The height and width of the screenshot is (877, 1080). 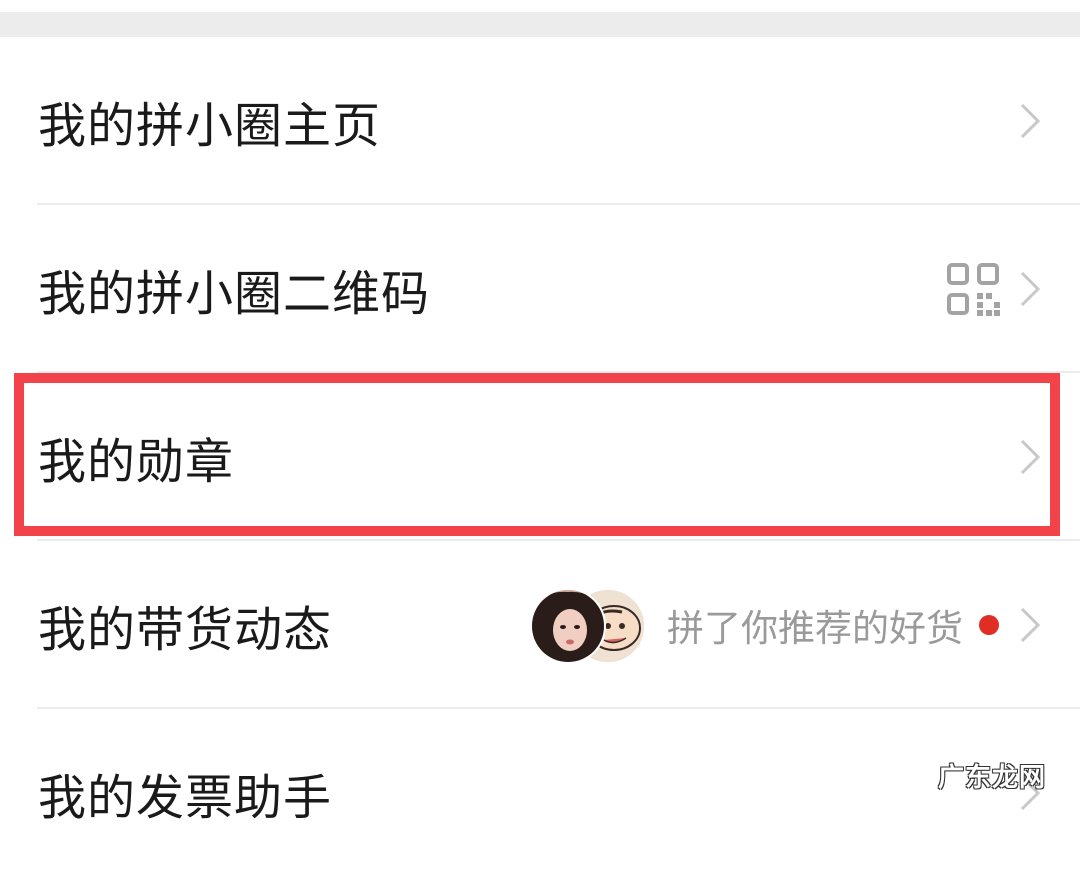 What do you see at coordinates (136, 457) in the screenshot?
I see `menu-item-label: 我的勋章` at bounding box center [136, 457].